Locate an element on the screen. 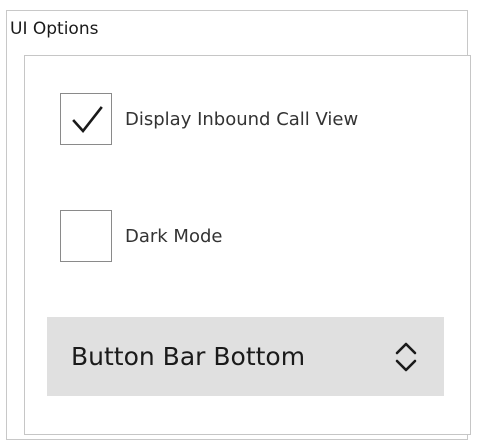 Image resolution: width=477 pixels, height=440 pixels. checkmark-icon is located at coordinates (87, 120).